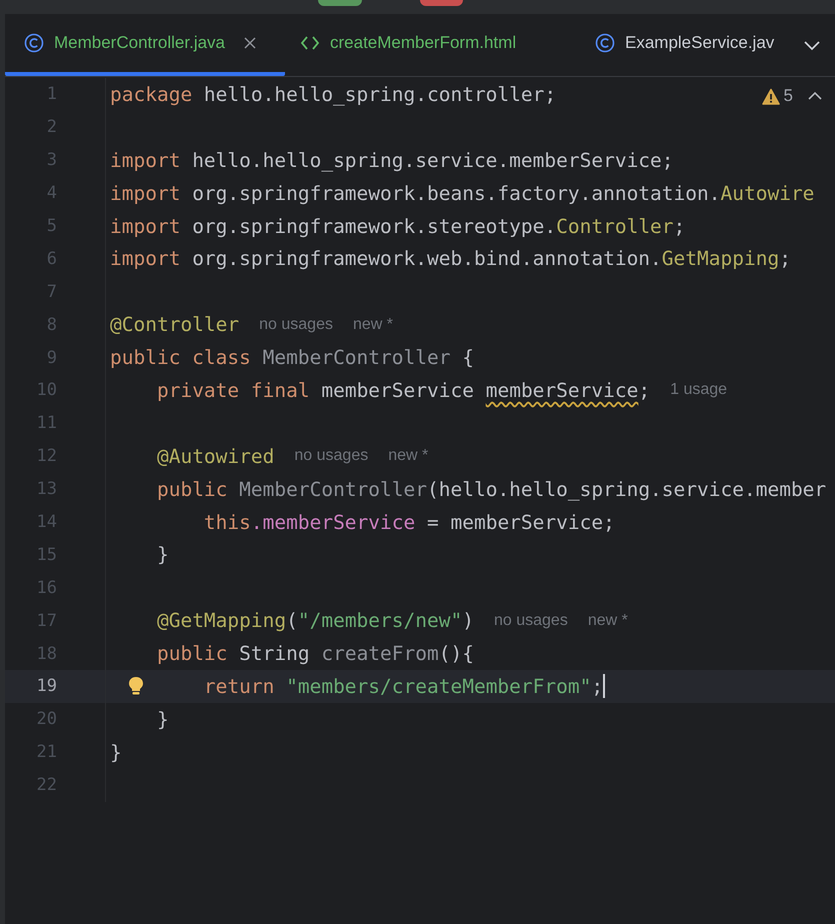 This screenshot has width=835, height=924. Describe the element at coordinates (677, 45) in the screenshot. I see `editor-tab: ExampleService.jav` at that location.